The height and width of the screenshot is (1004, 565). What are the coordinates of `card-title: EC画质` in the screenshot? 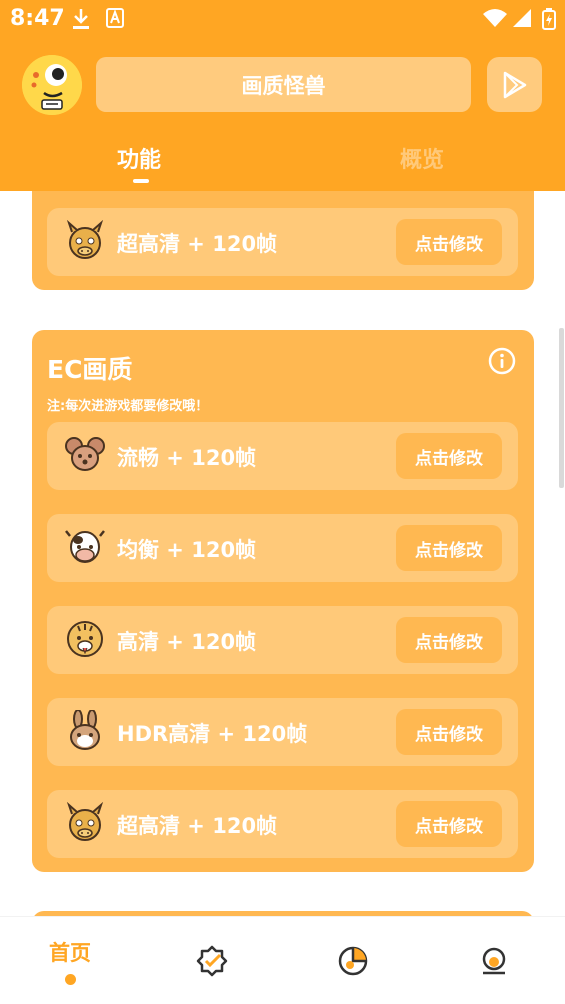 It's located at (90, 369).